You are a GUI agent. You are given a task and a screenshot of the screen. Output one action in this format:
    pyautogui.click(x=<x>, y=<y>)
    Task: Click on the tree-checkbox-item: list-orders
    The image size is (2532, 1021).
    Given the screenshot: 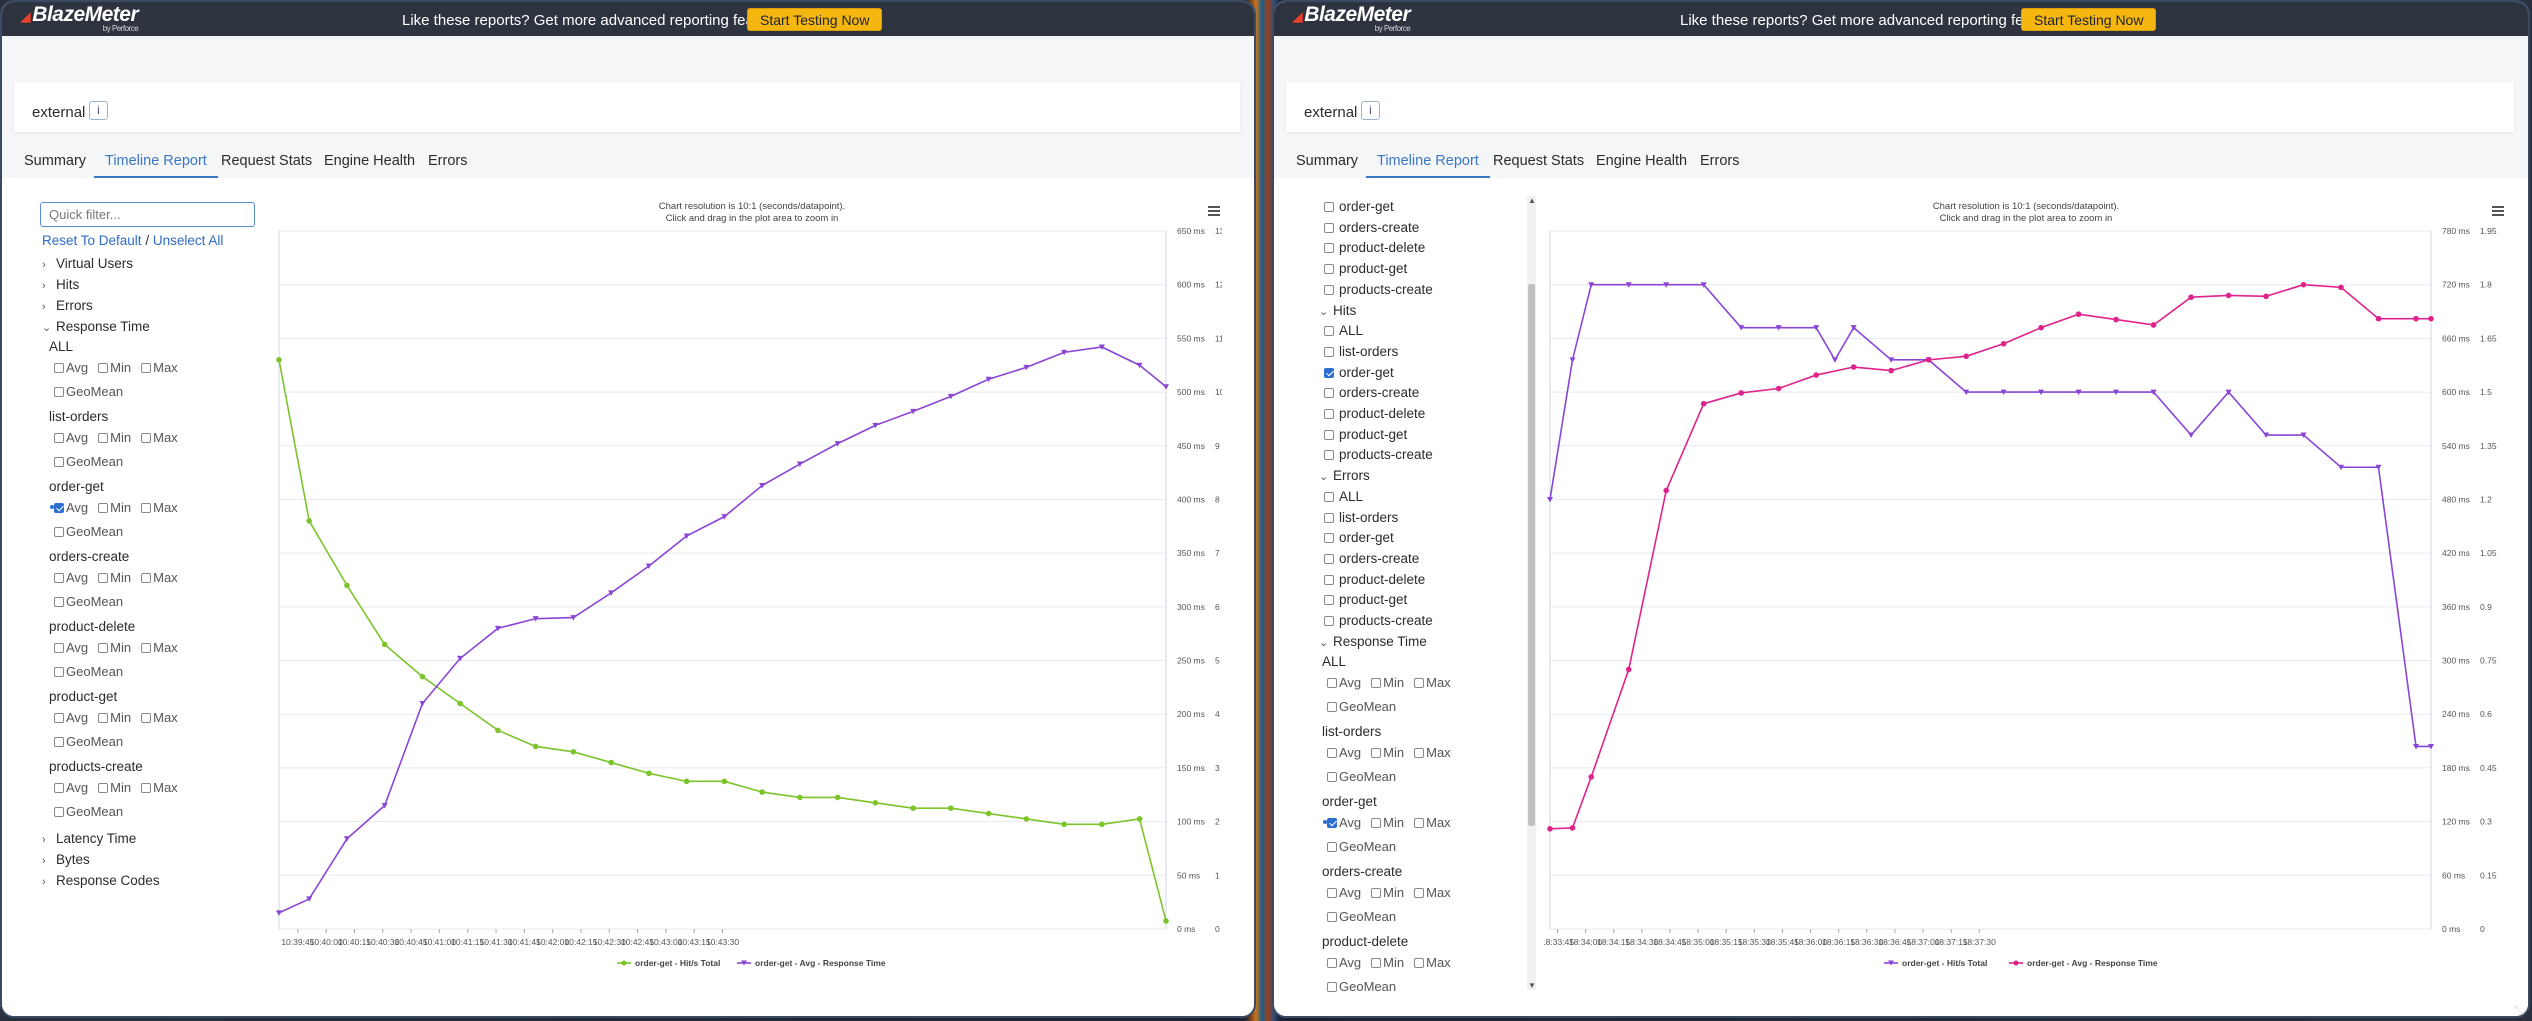 What is the action you would take?
    pyautogui.click(x=1361, y=517)
    